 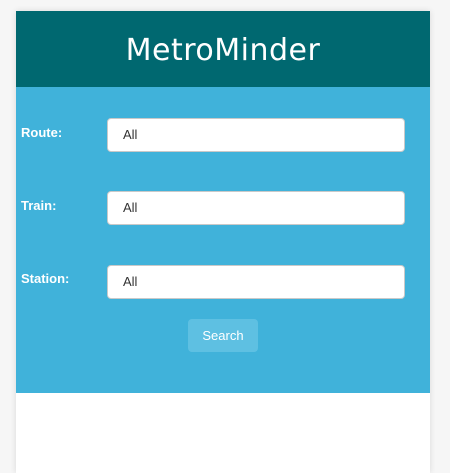 I want to click on app-title: MetroMinder, so click(x=223, y=50).